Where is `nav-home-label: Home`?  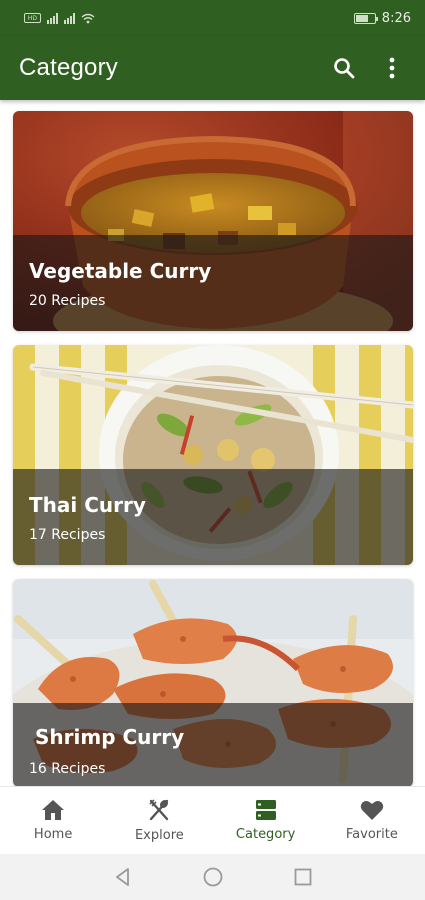 nav-home-label: Home is located at coordinates (53, 834).